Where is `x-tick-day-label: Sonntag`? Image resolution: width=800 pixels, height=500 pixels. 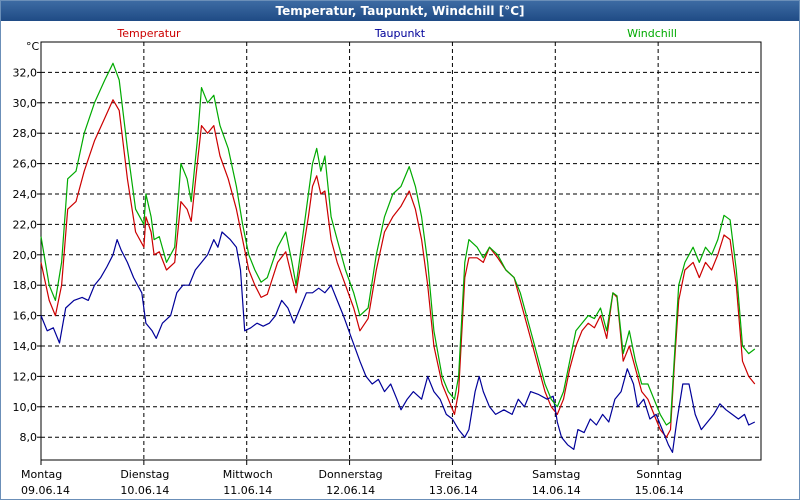
x-tick-day-label: Sonntag is located at coordinates (659, 474).